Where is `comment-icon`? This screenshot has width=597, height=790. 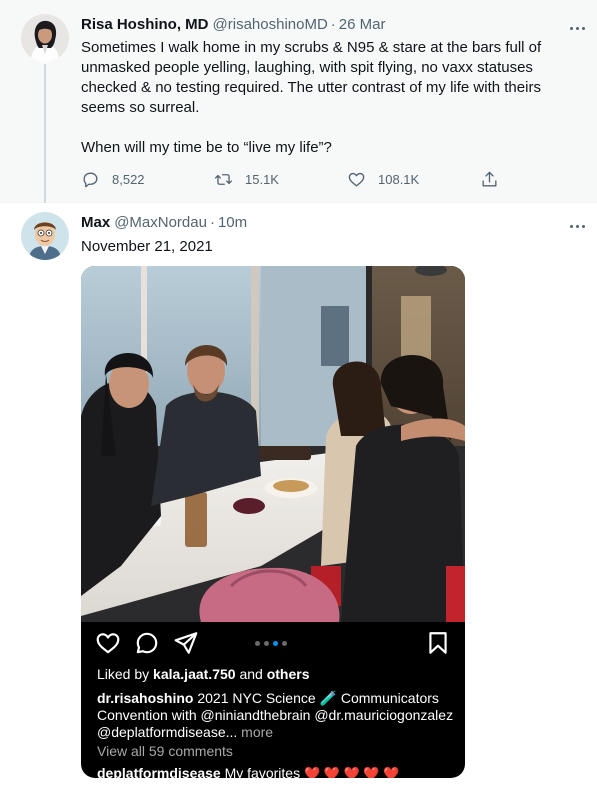 comment-icon is located at coordinates (147, 643).